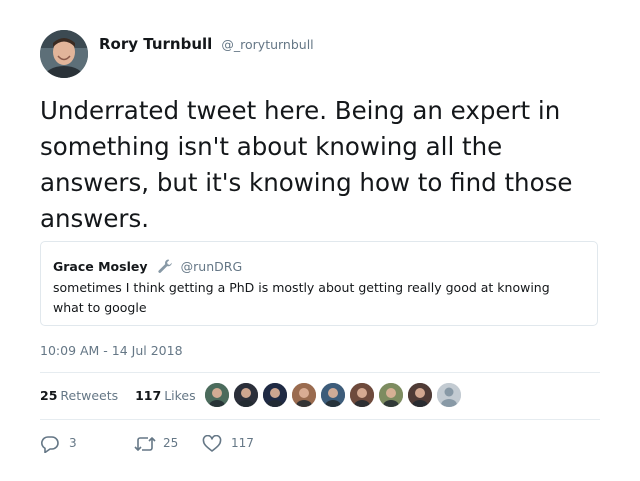 The height and width of the screenshot is (481, 640). Describe the element at coordinates (165, 268) in the screenshot. I see `wrench-icon` at that location.